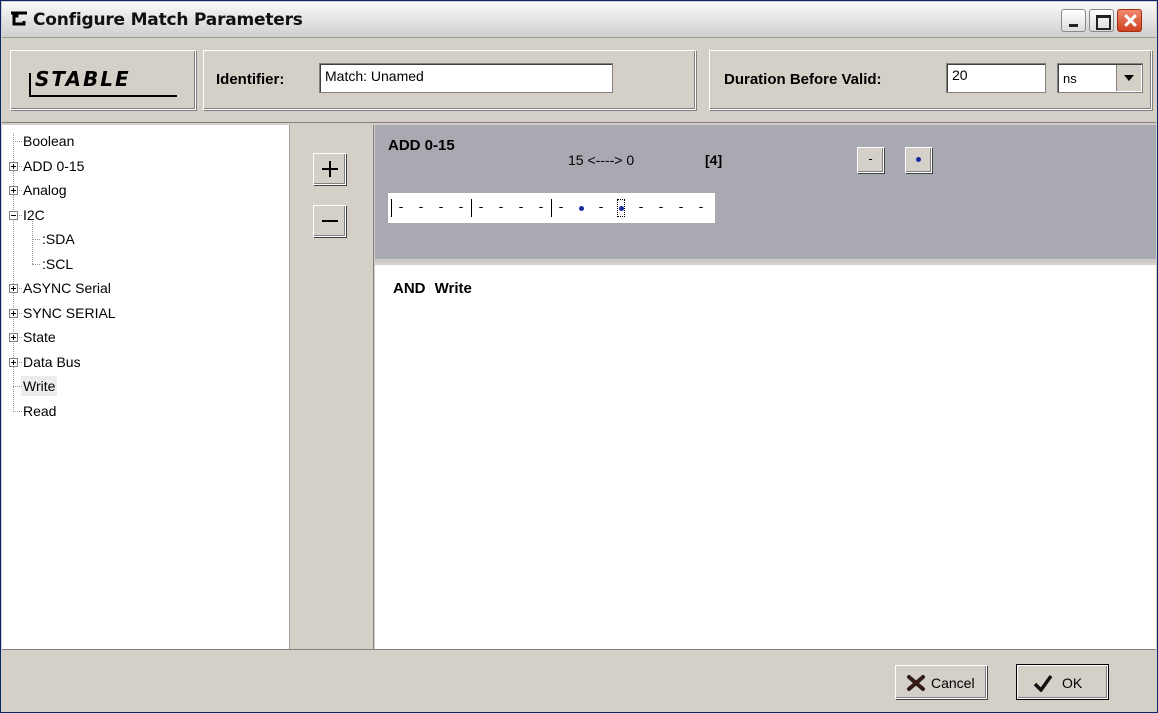 This screenshot has width=1158, height=713. Describe the element at coordinates (13, 272) in the screenshot. I see `tree-trunk` at that location.